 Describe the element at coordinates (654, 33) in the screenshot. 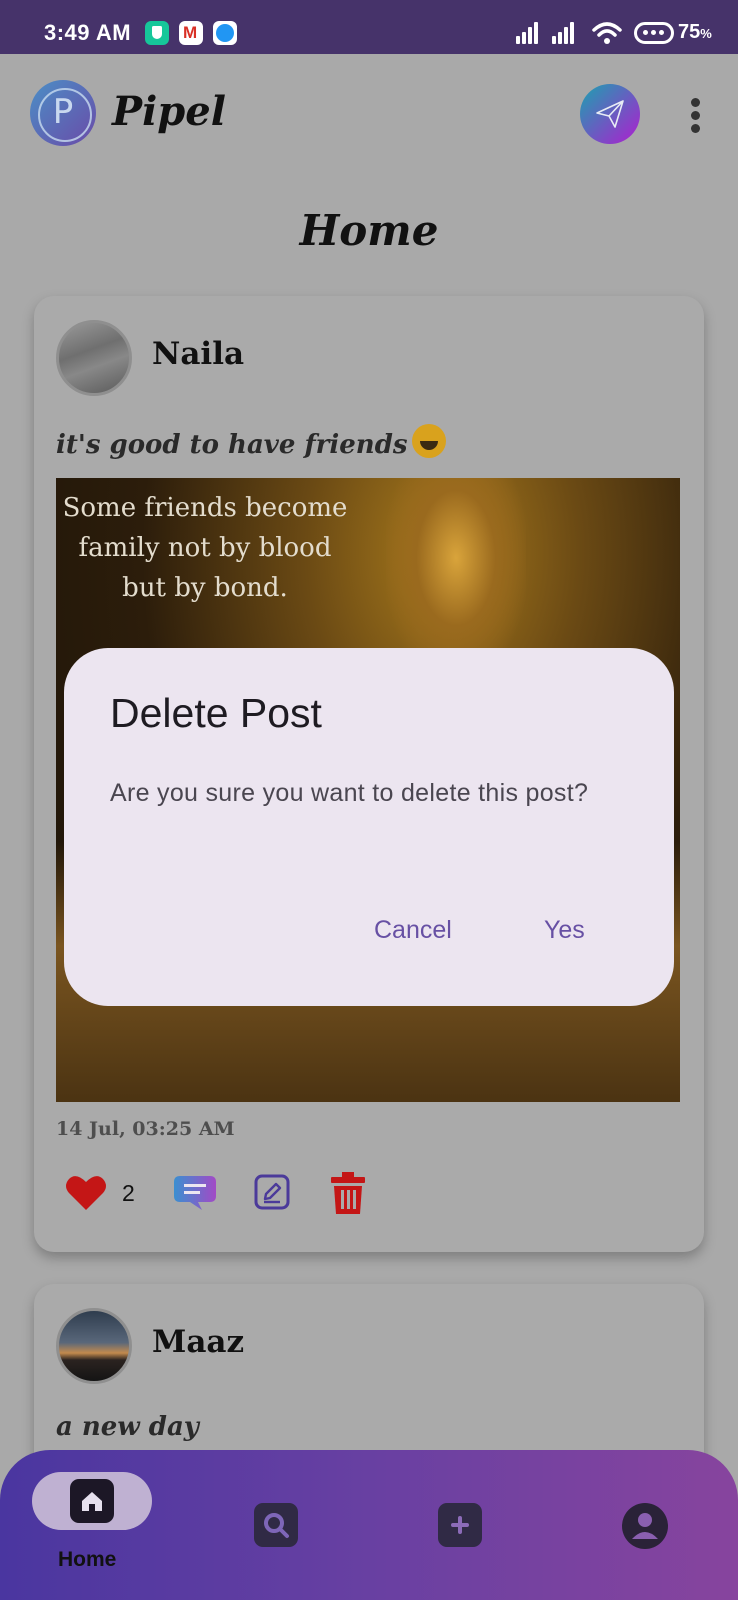

I see `battery-icon` at that location.